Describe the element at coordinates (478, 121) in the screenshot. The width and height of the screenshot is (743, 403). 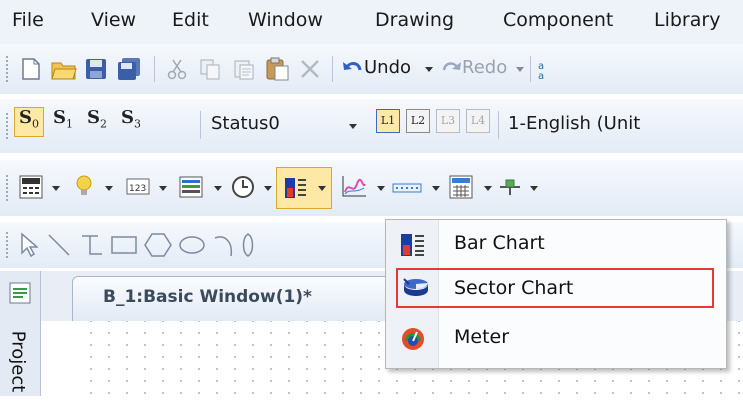
I see `layer-button-l4: L4` at that location.